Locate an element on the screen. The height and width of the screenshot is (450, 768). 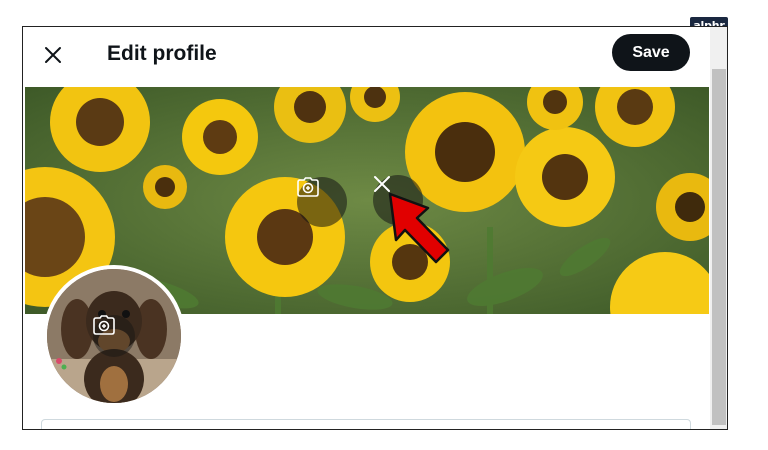
close-button is located at coordinates (53, 55).